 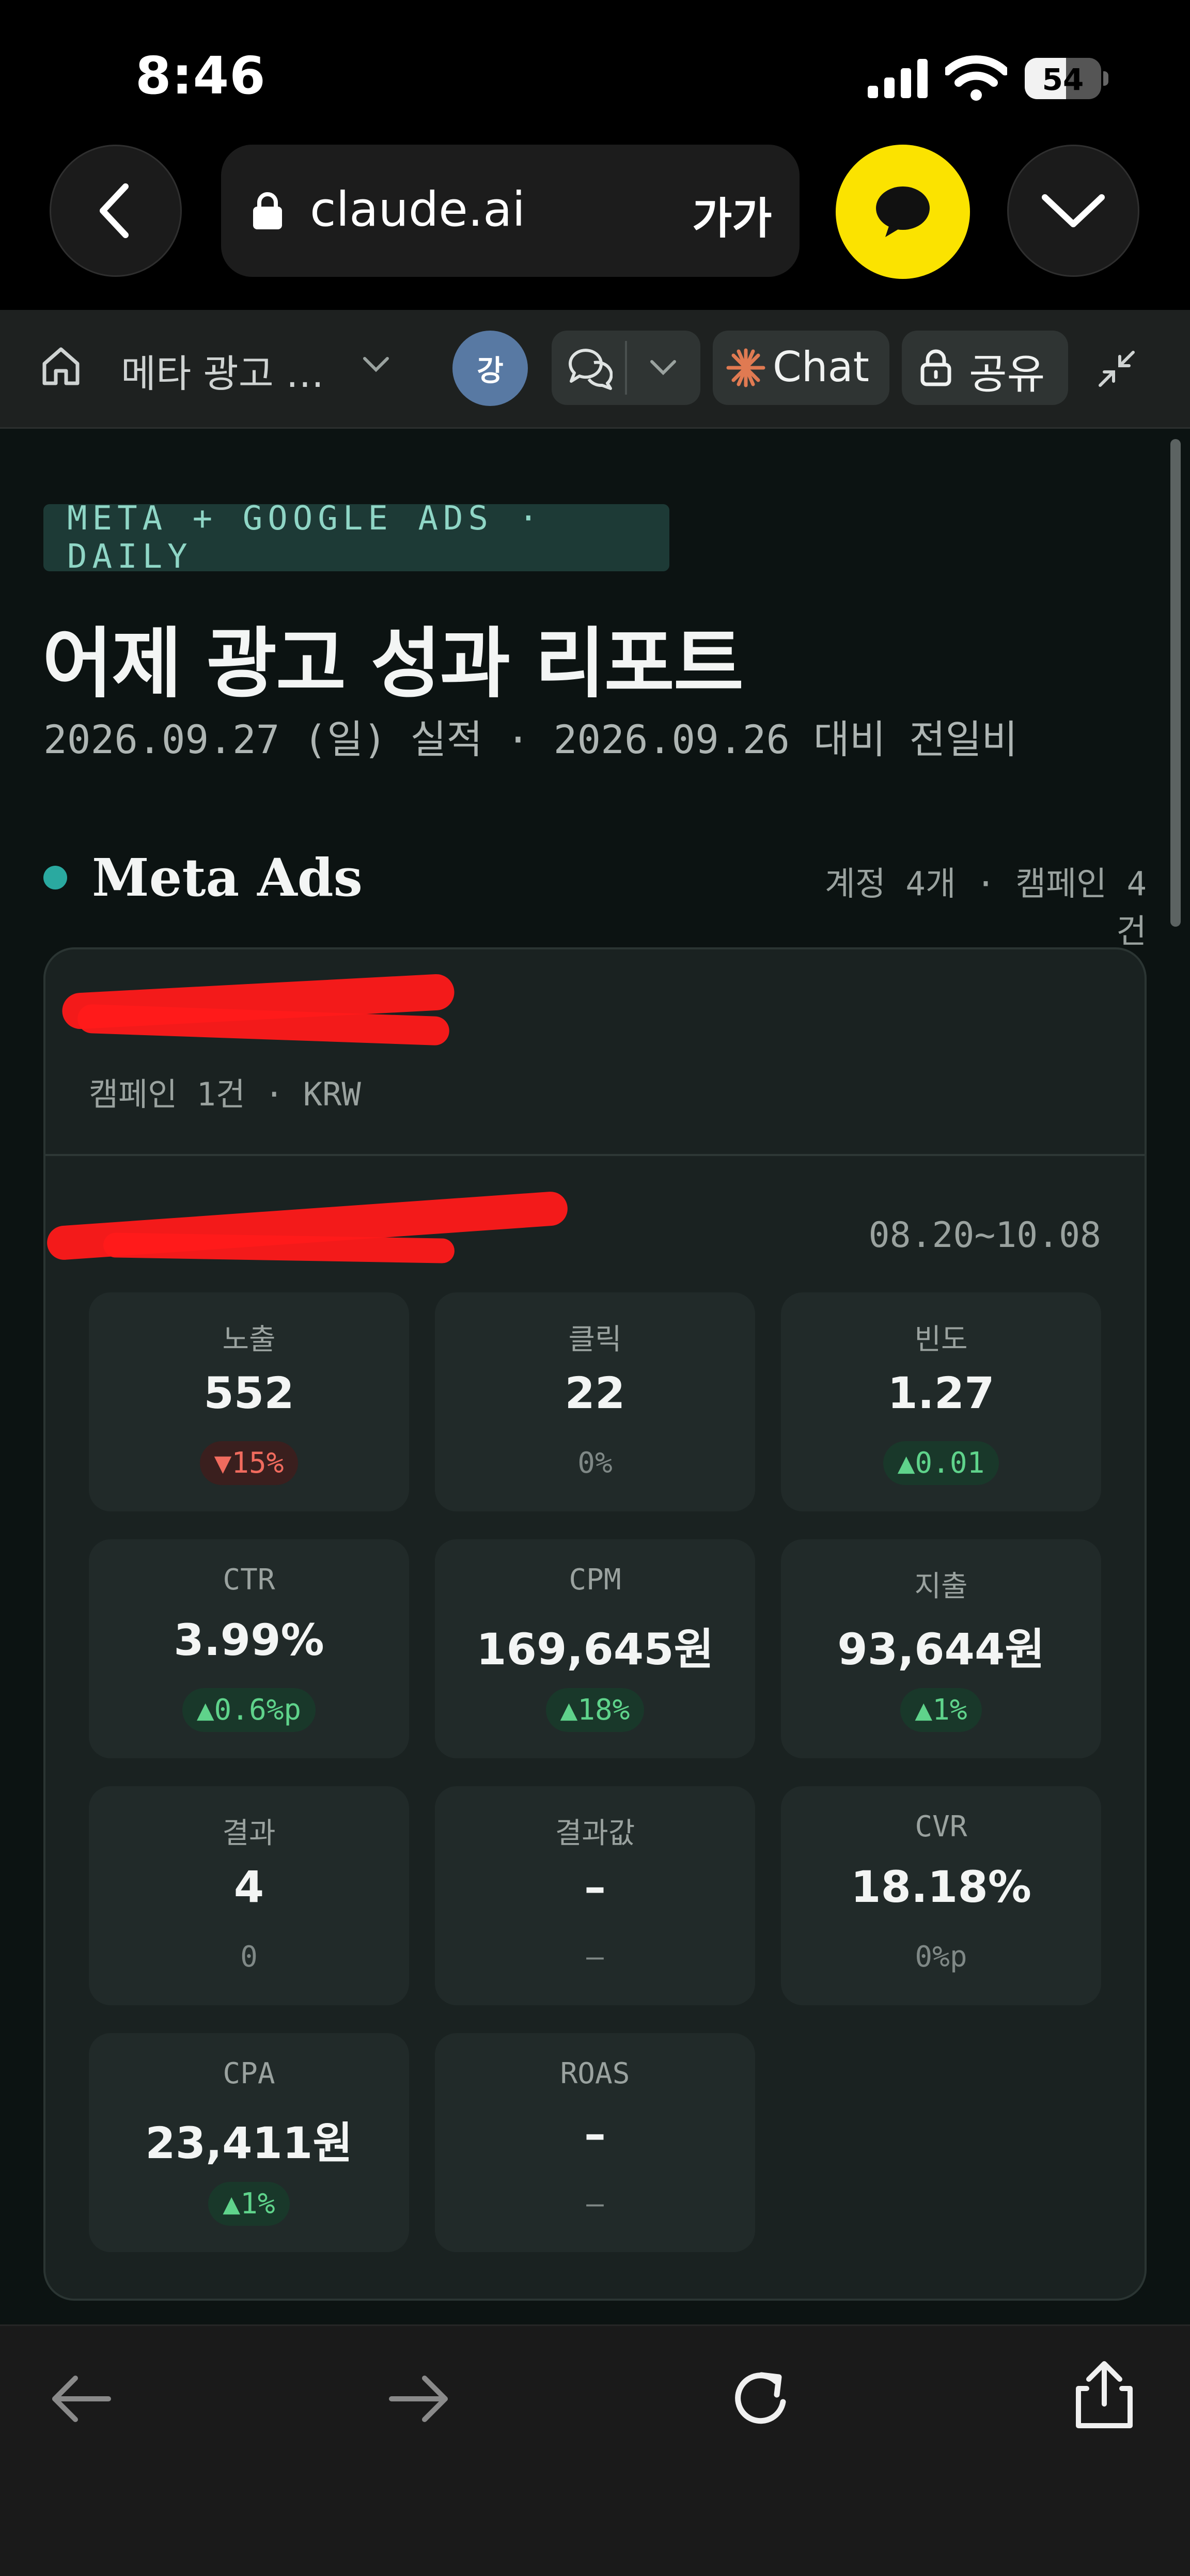 I want to click on metric-value: 18.18%, so click(x=941, y=1887).